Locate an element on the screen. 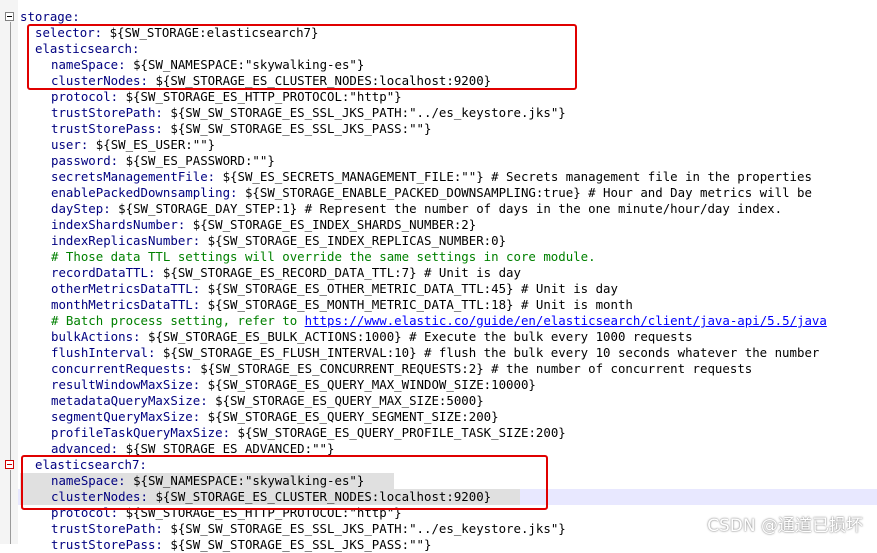 This screenshot has height=553, width=877. yaml-key: indexShardsNumber: is located at coordinates (118, 224).